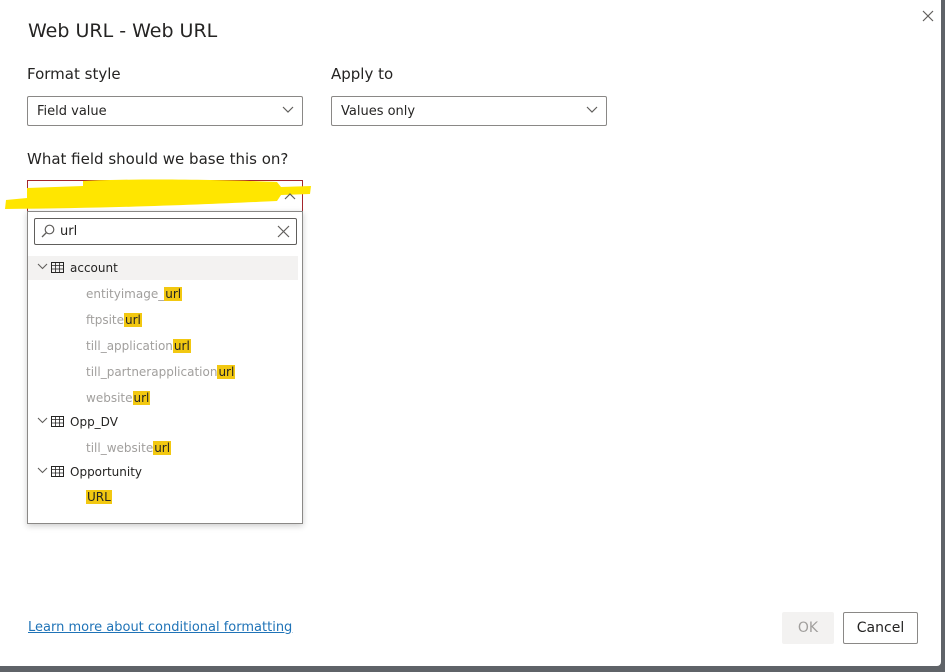  Describe the element at coordinates (163, 268) in the screenshot. I see `tree-group-account: account` at that location.